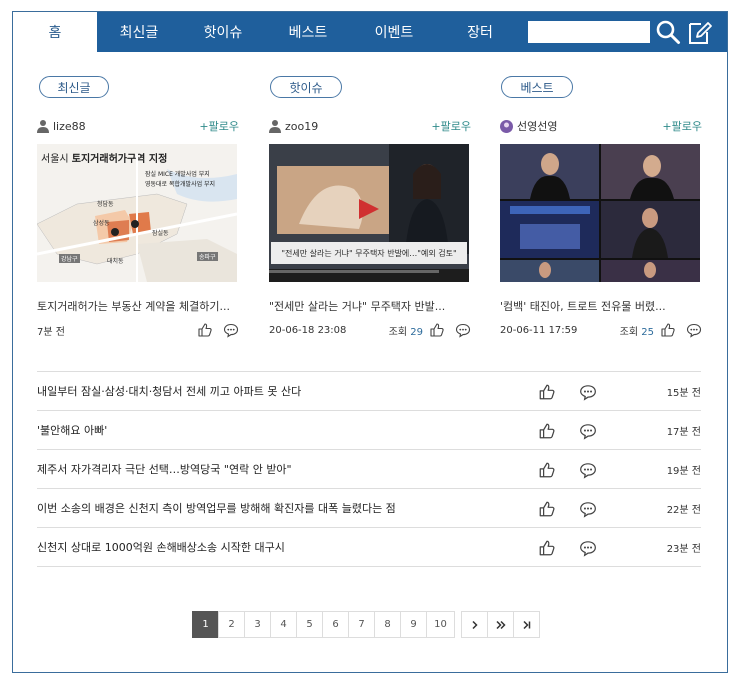 The height and width of the screenshot is (683, 740). What do you see at coordinates (370, 126) in the screenshot?
I see `card-user-row: zoo19 +팔로우` at bounding box center [370, 126].